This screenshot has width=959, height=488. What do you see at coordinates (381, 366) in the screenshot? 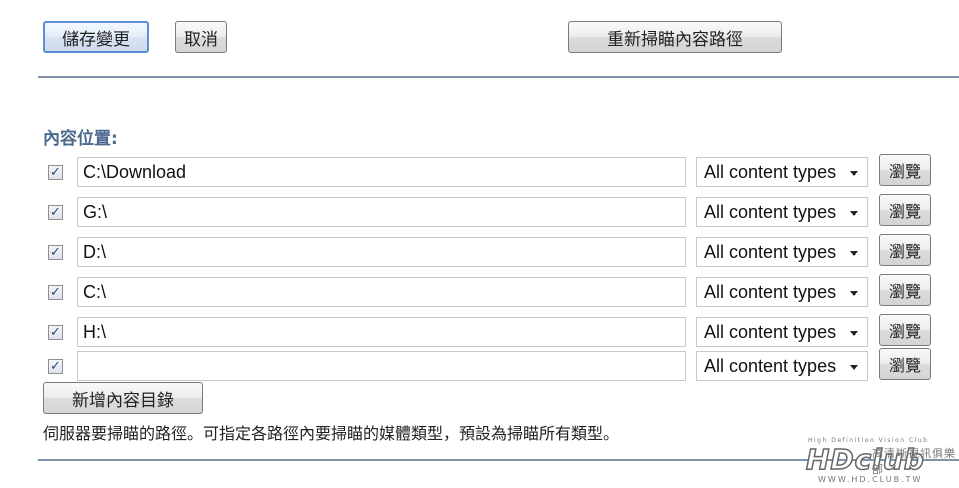
I see `location-path-input` at bounding box center [381, 366].